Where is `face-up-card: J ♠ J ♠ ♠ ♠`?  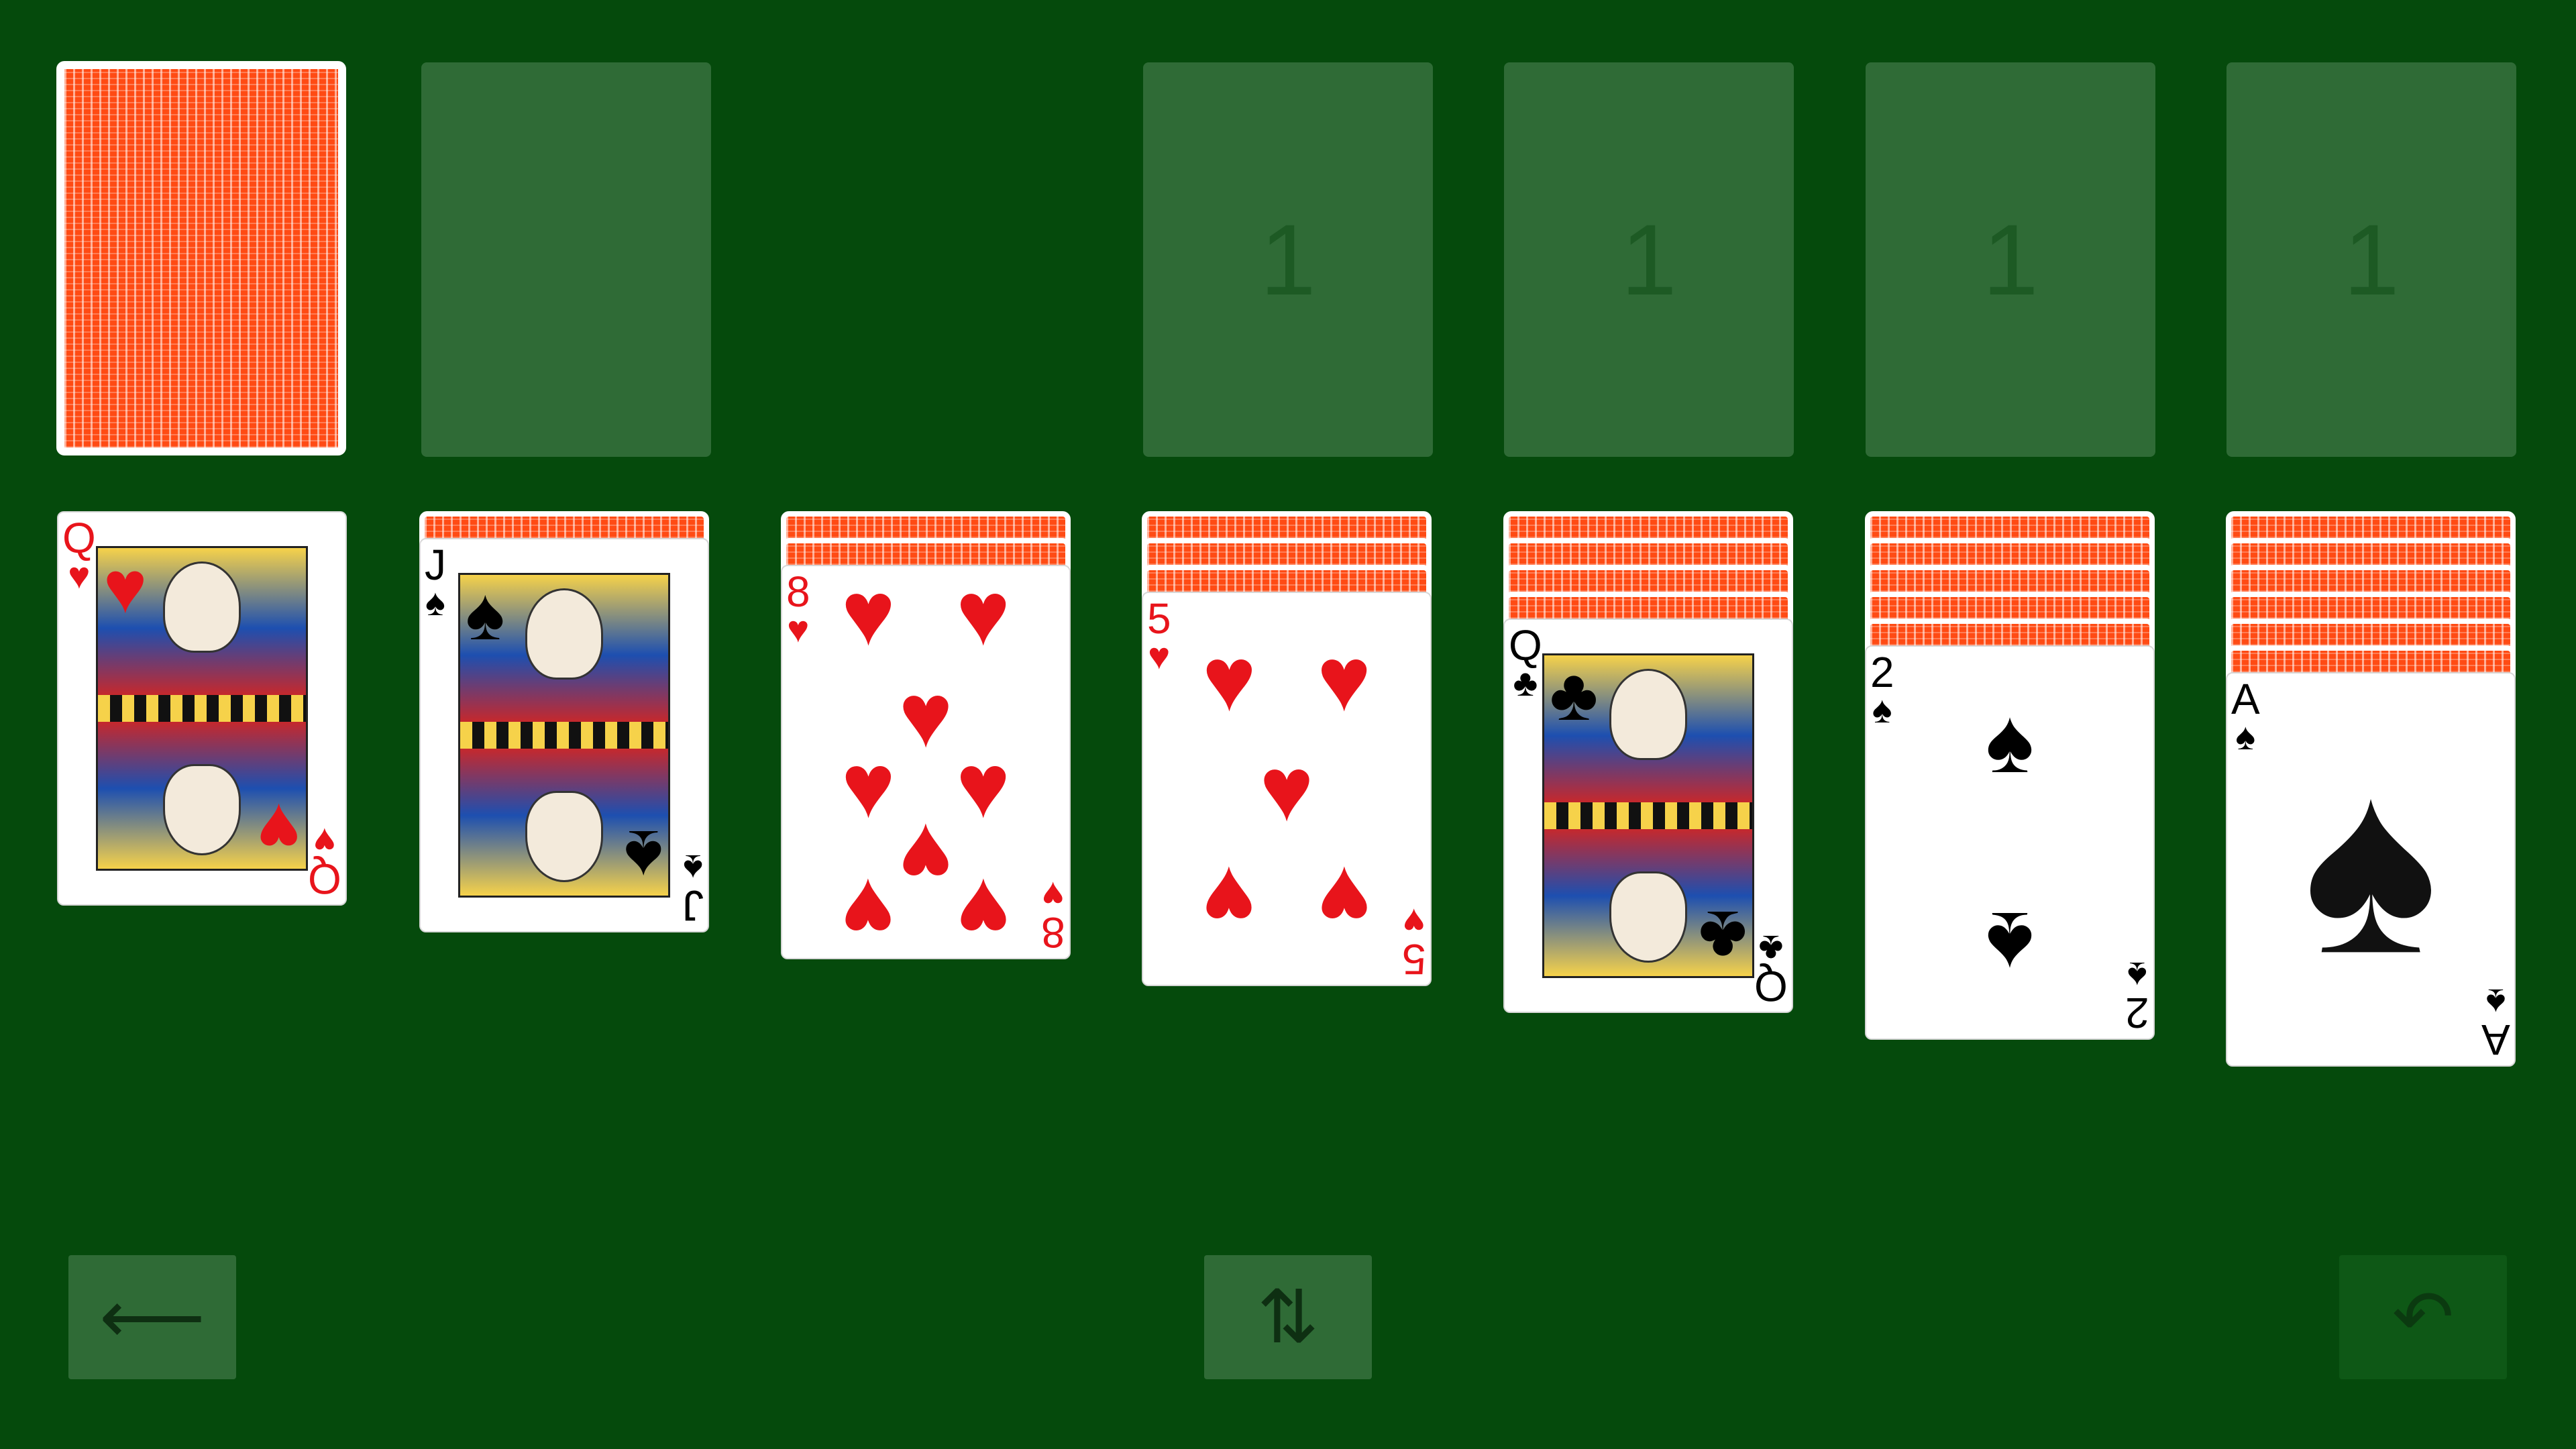 face-up-card: J ♠ J ♠ ♠ ♠ is located at coordinates (564, 735).